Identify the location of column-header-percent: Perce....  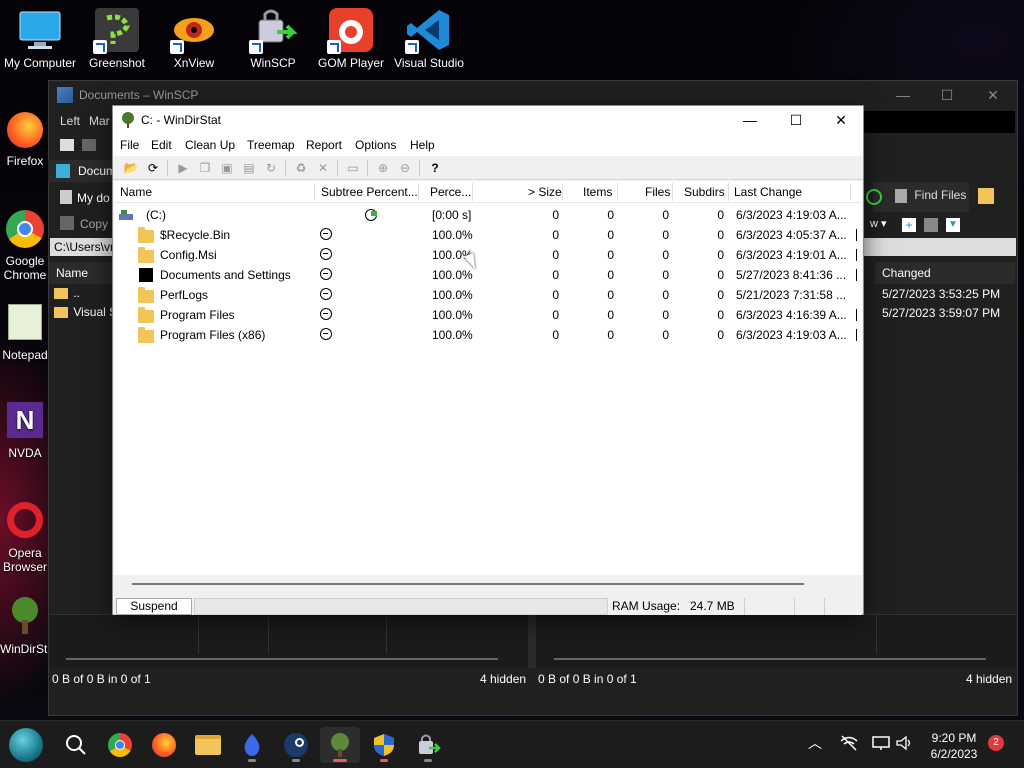
(450, 192).